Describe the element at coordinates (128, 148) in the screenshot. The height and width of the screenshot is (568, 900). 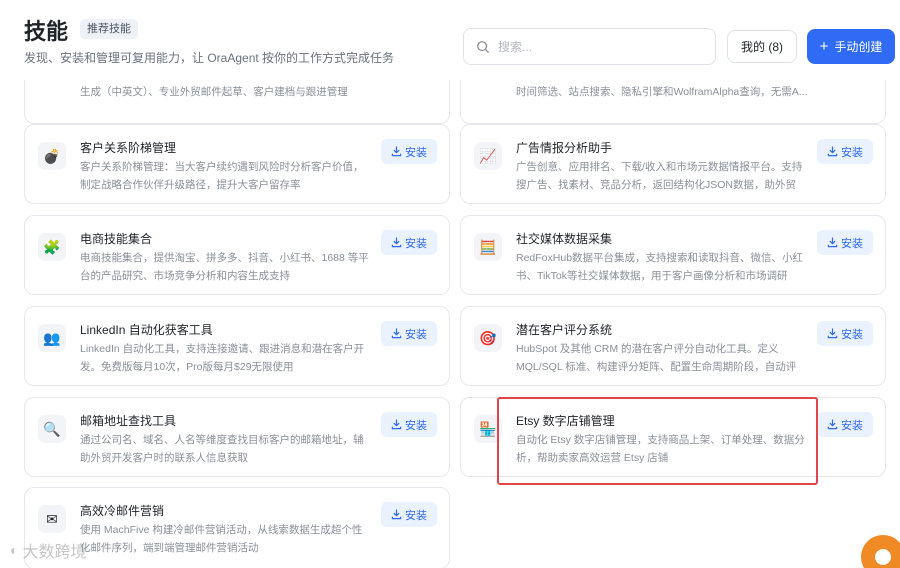
I see `skill-title: 客户关系阶梯管理` at that location.